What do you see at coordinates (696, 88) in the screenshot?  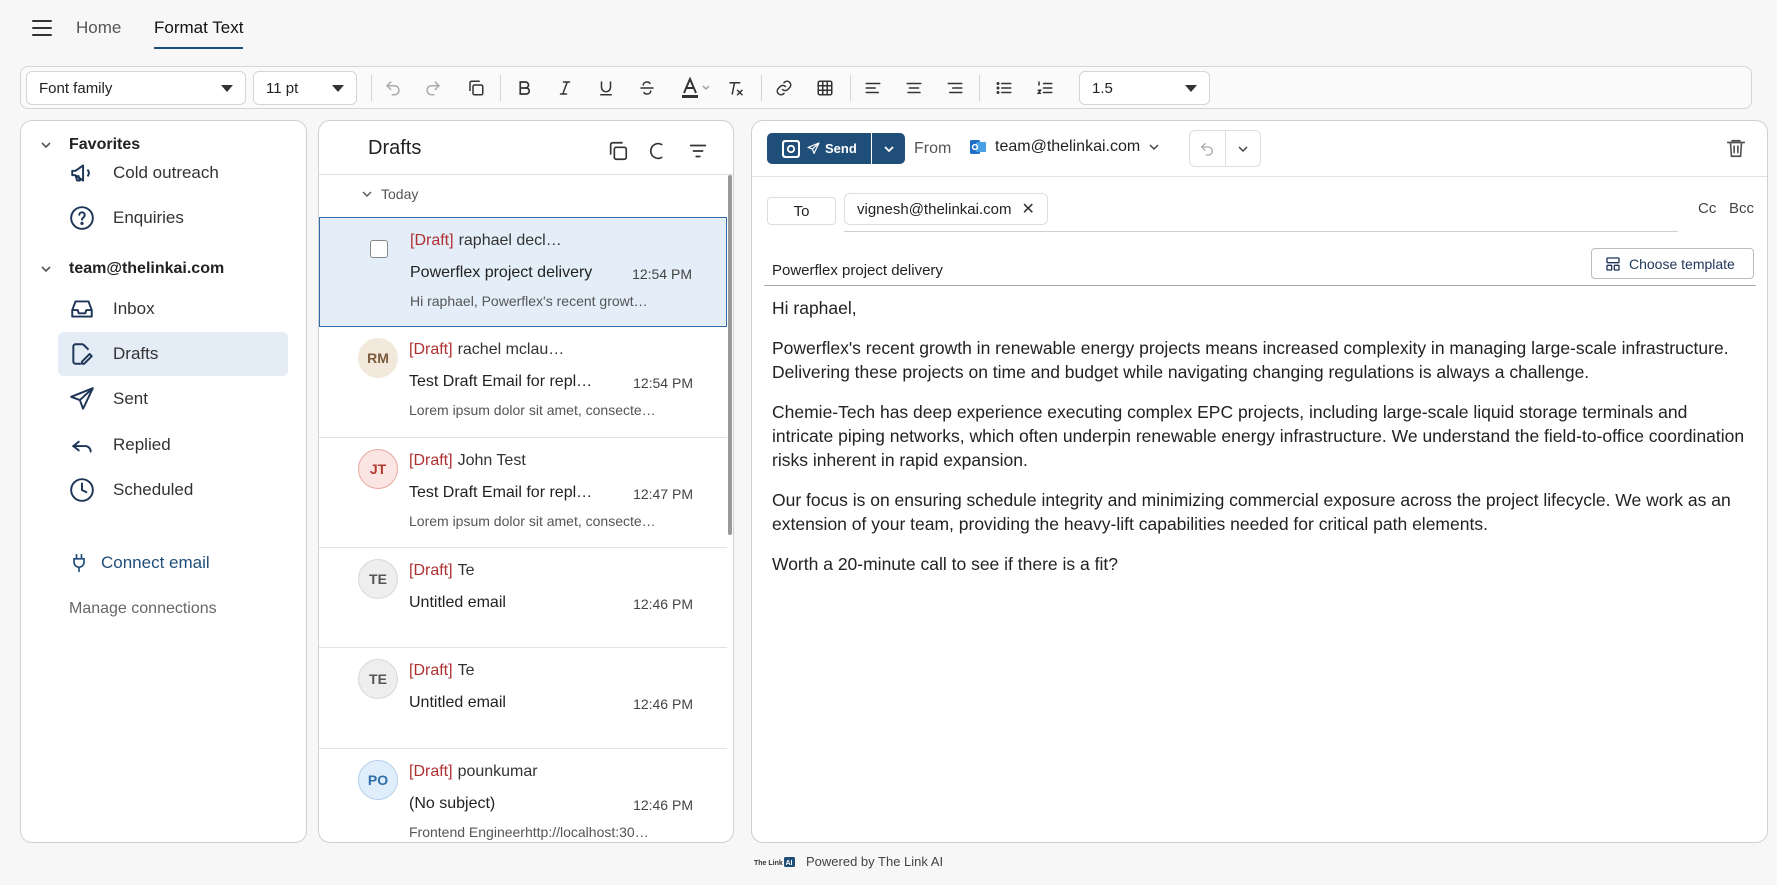 I see `text-color-icon` at bounding box center [696, 88].